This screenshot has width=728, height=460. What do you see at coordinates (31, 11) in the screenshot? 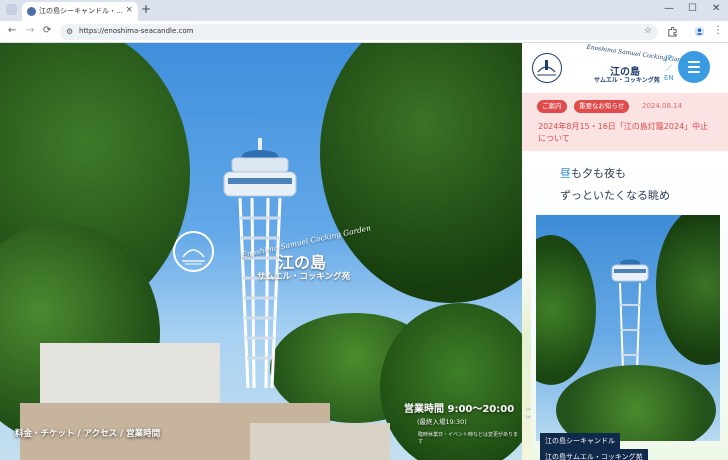
I see `favicon-icon` at bounding box center [31, 11].